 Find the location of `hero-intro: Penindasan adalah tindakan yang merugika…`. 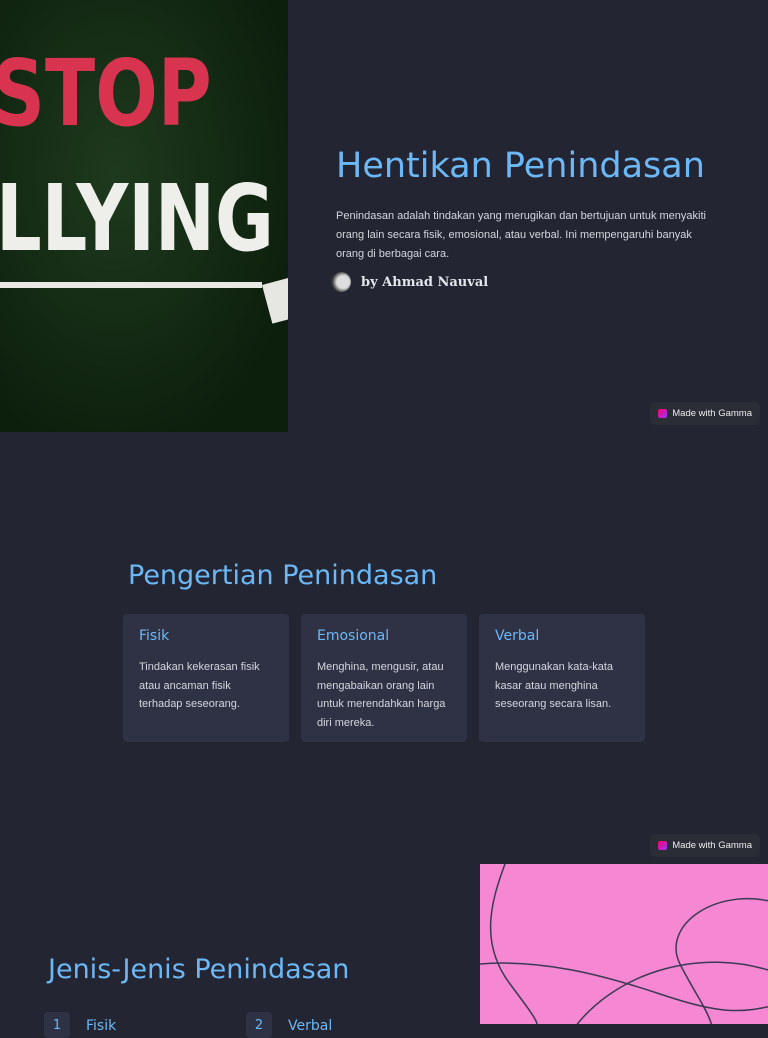

hero-intro: Penindasan adalah tindakan yang merugika… is located at coordinates (521, 235).